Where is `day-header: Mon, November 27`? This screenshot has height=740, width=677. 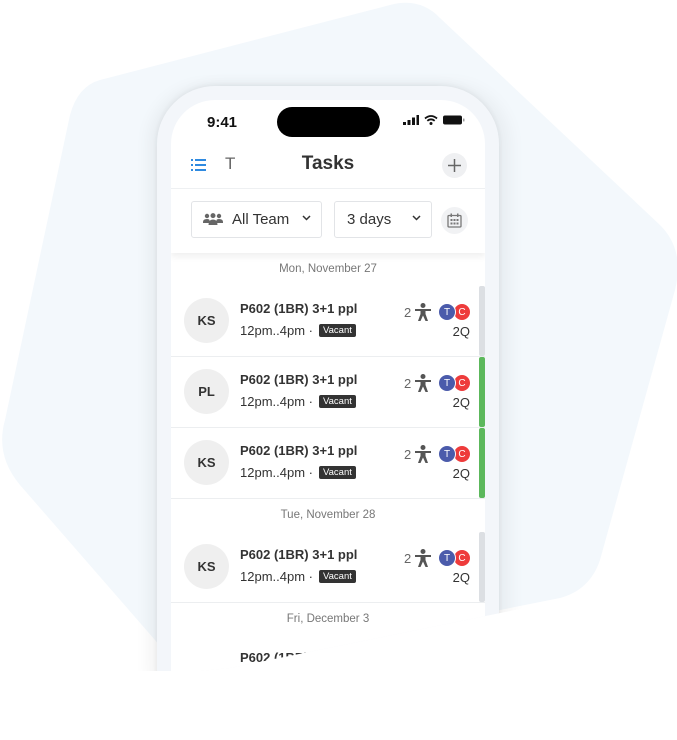
day-header: Mon, November 27 is located at coordinates (328, 269).